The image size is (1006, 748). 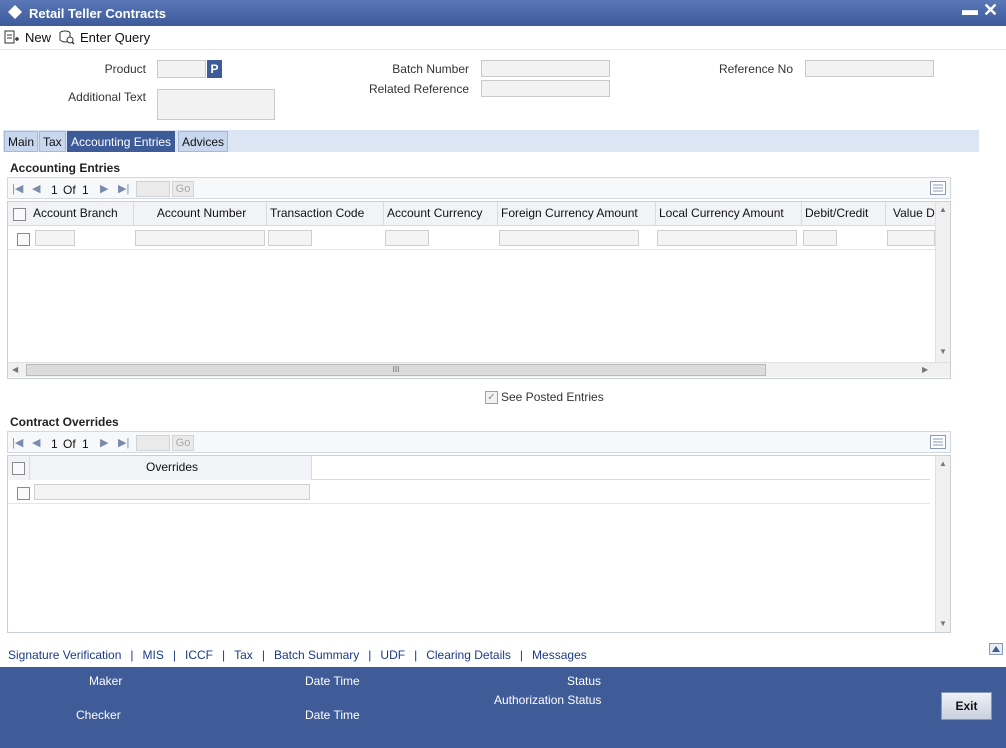 I want to click on link-iccf: ICCF, so click(x=199, y=655).